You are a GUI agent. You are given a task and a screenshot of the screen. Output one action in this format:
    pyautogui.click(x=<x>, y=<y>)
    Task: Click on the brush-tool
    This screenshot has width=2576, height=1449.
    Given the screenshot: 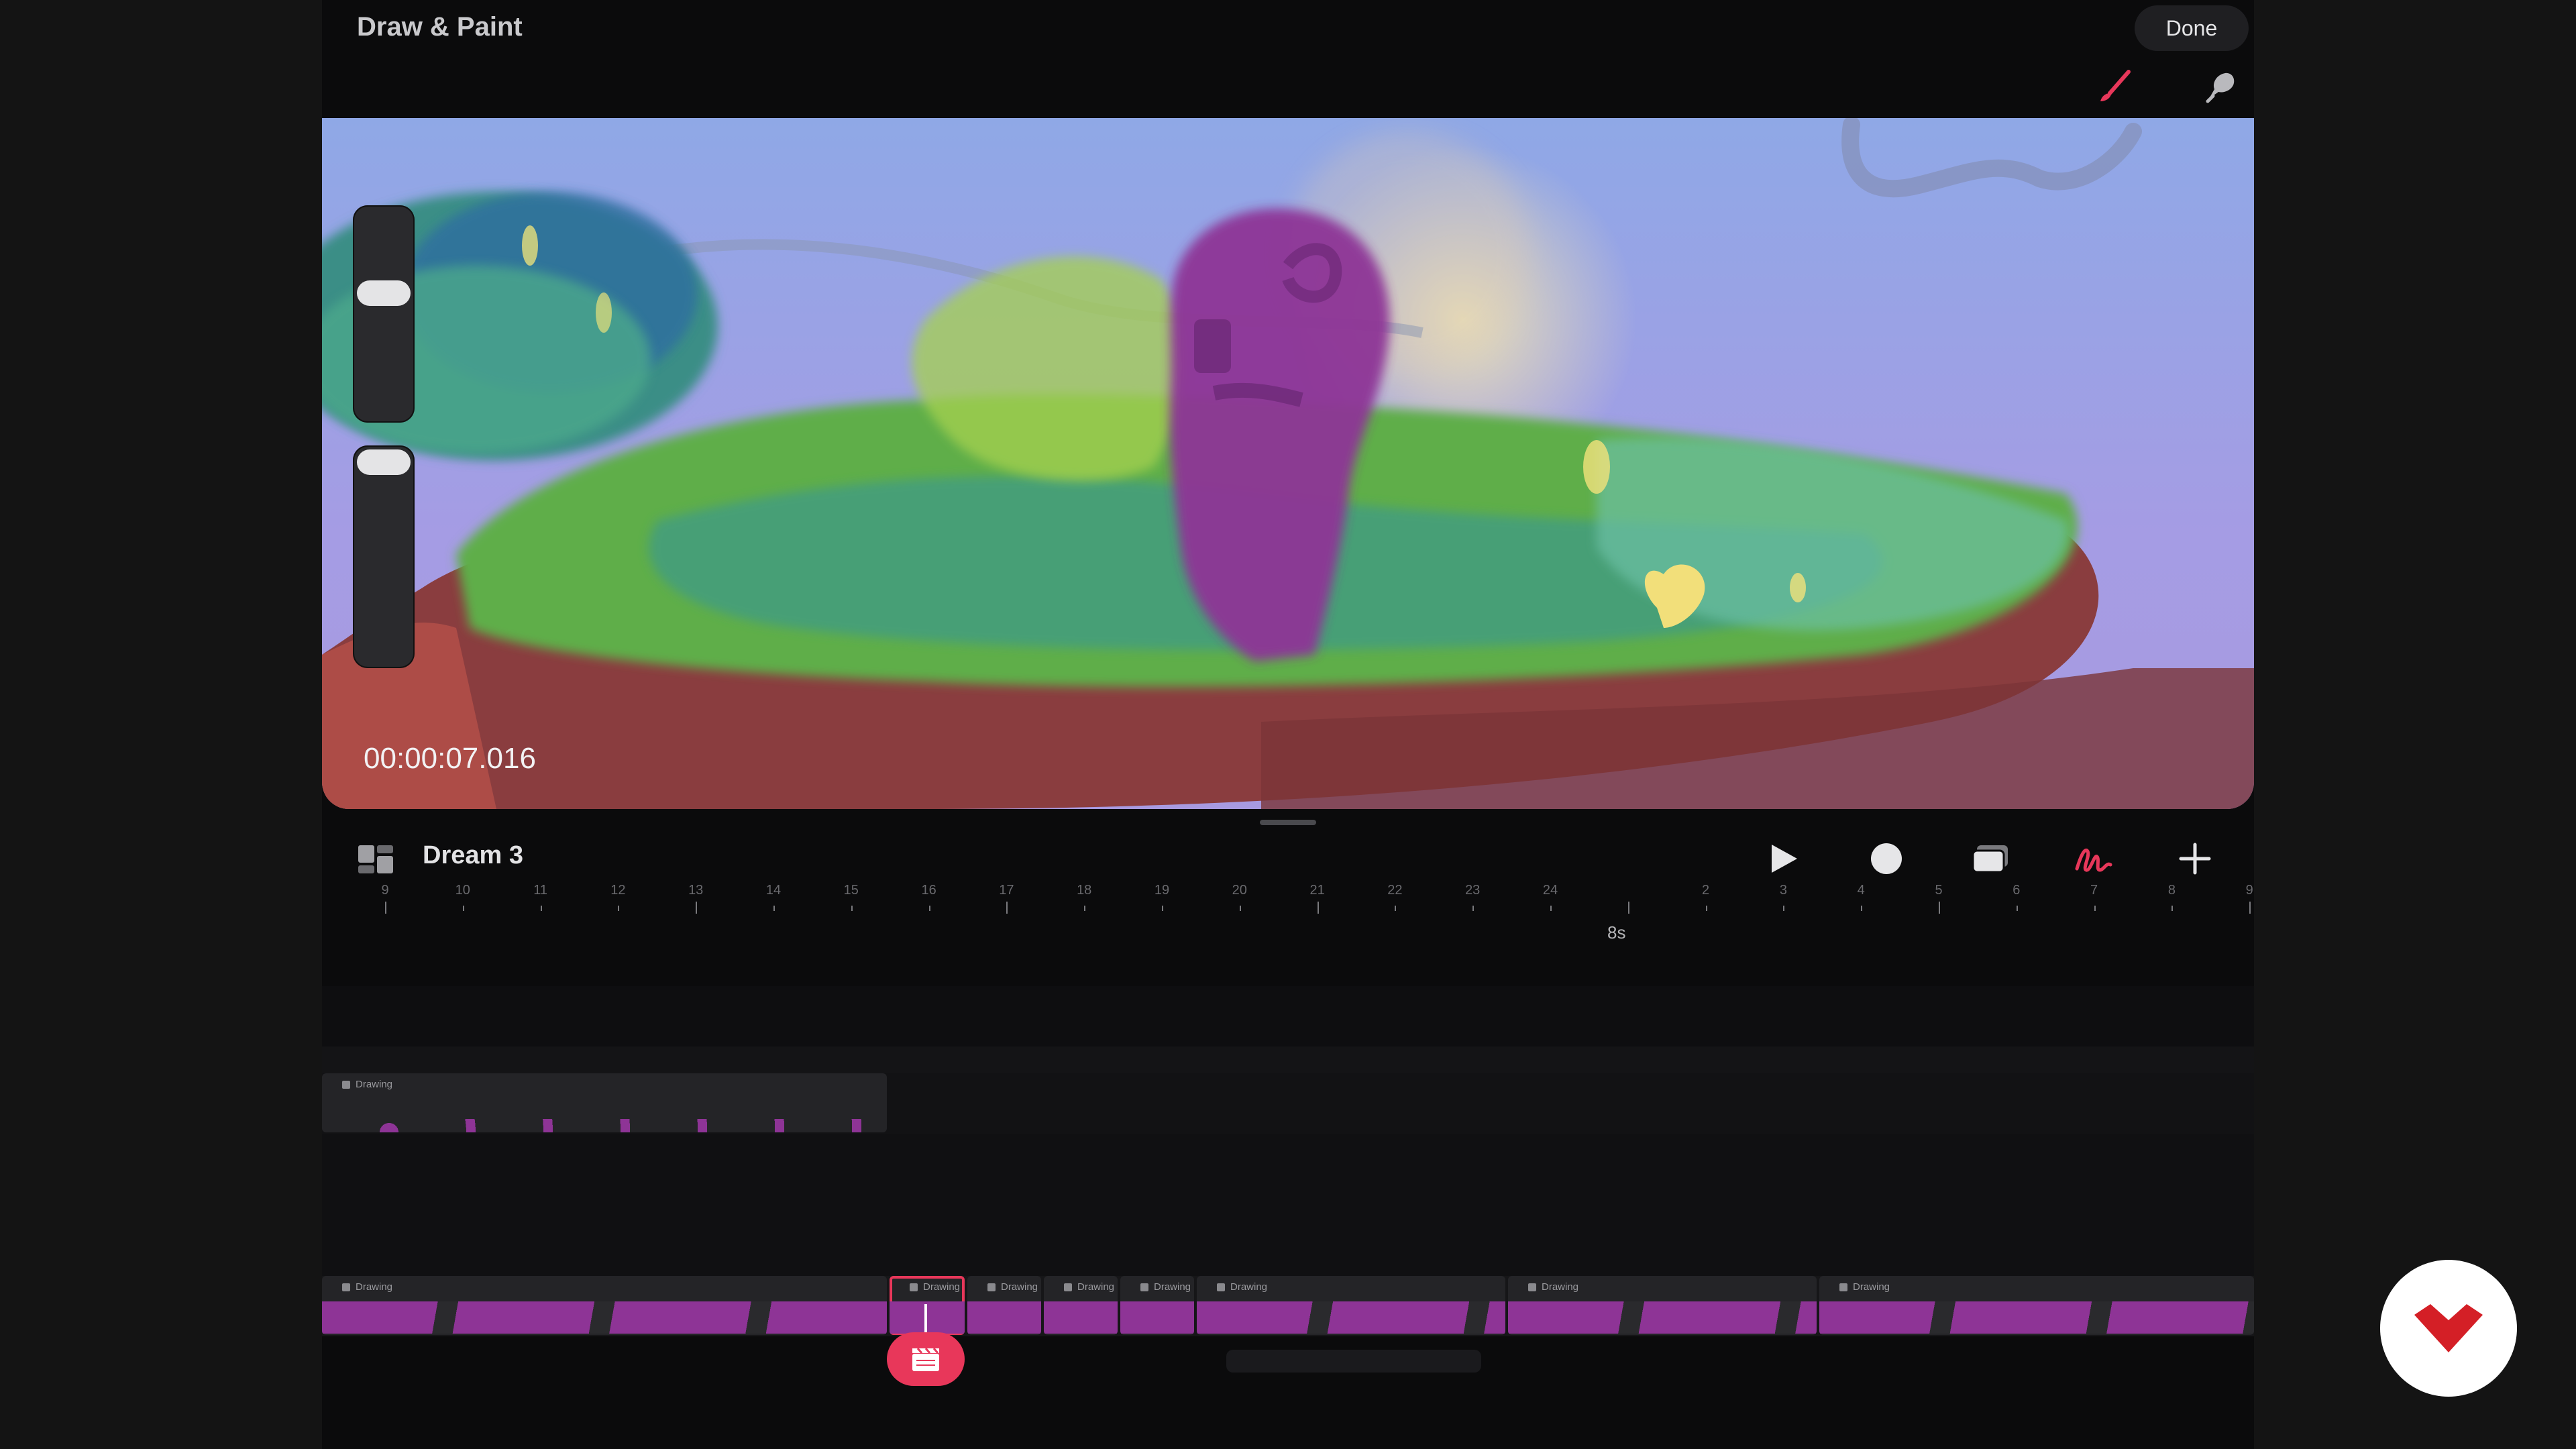 What is the action you would take?
    pyautogui.click(x=2114, y=87)
    